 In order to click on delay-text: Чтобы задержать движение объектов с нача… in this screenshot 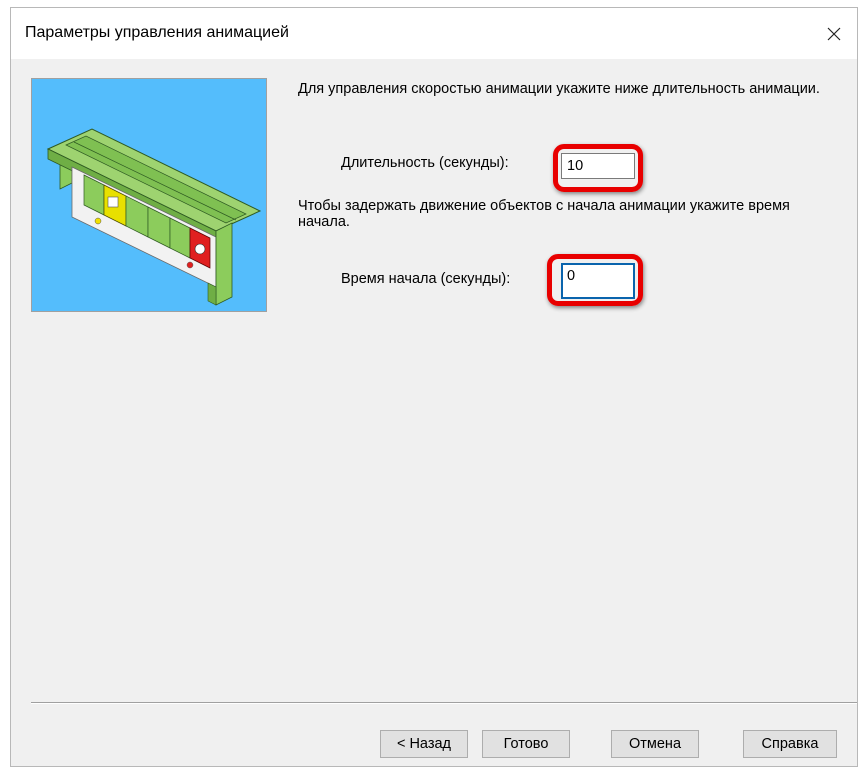, I will do `click(544, 214)`.